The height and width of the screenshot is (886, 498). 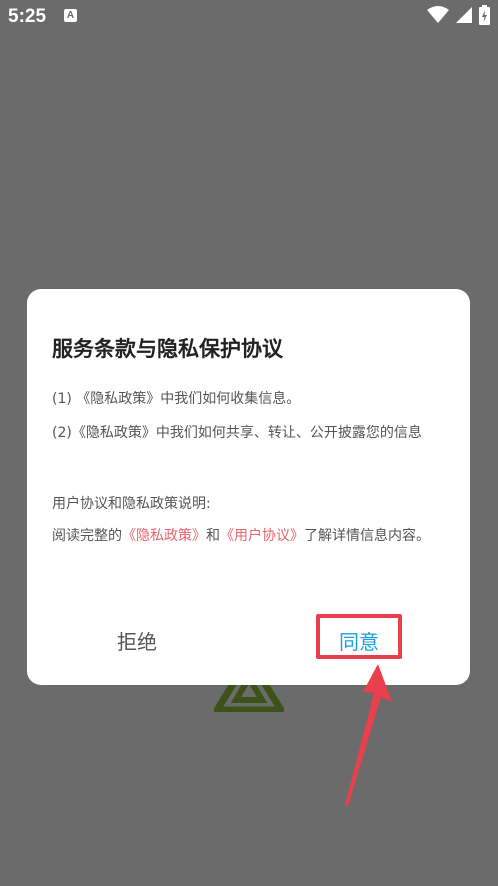 What do you see at coordinates (131, 504) in the screenshot?
I see `agreement-intro: 用户协议和隐私政策说明:` at bounding box center [131, 504].